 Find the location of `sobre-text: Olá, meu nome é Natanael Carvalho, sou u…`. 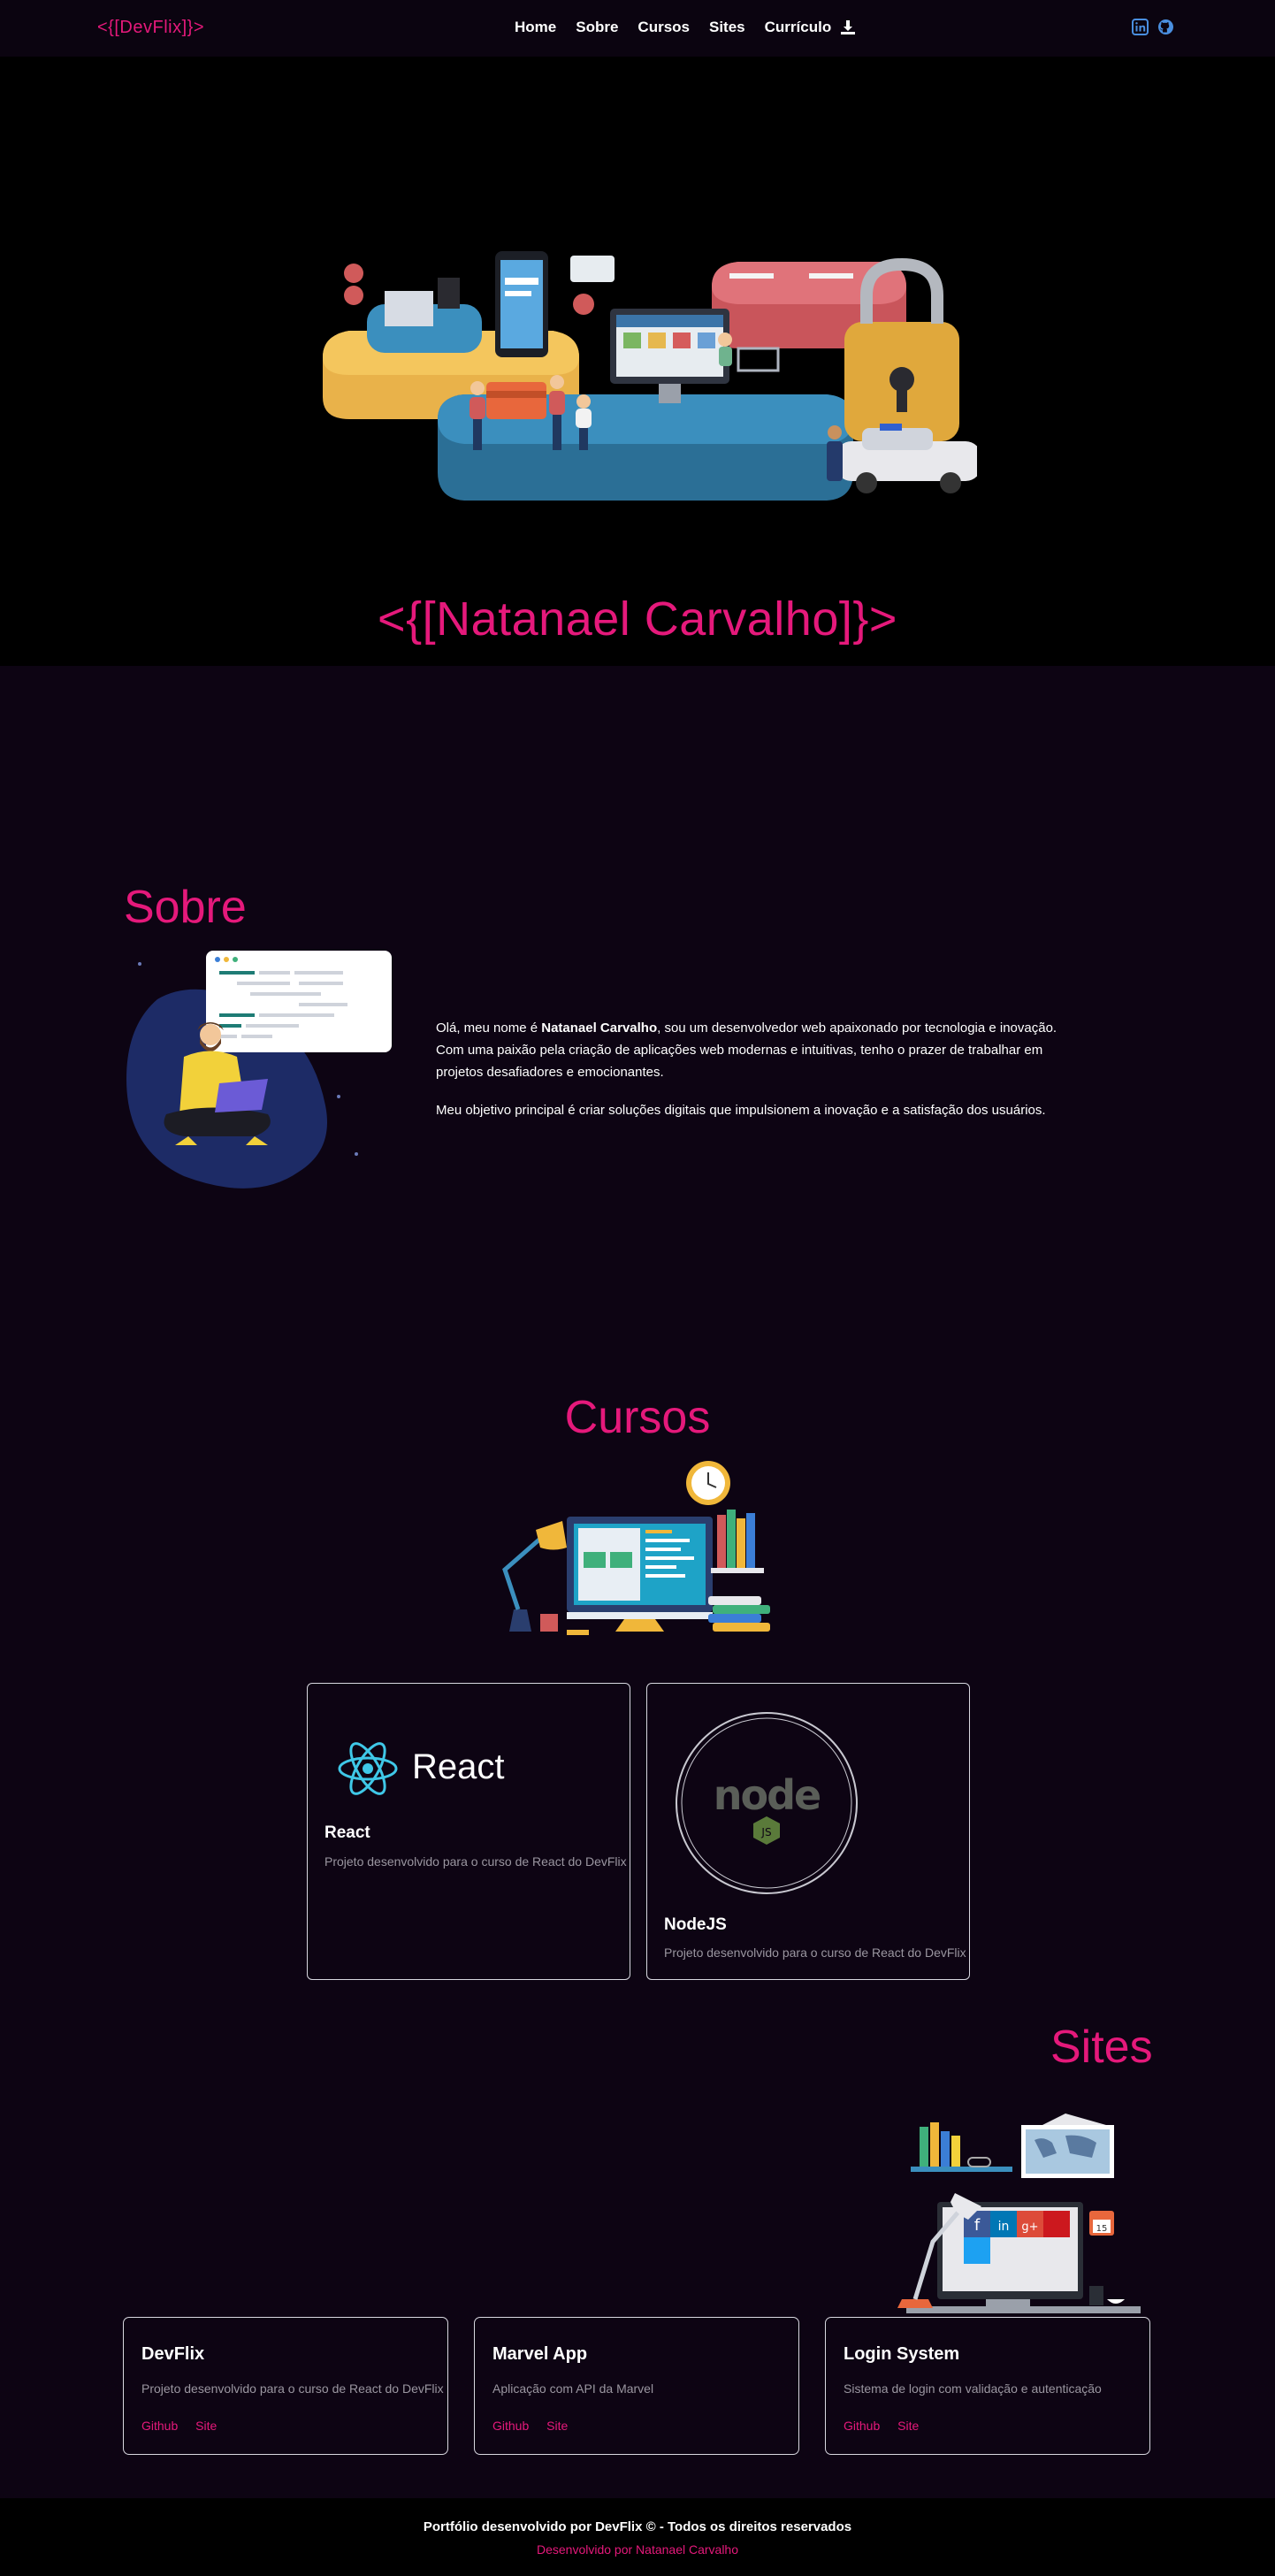

sobre-text: Olá, meu nome é Natanael Carvalho, sou u… is located at coordinates (750, 1077).